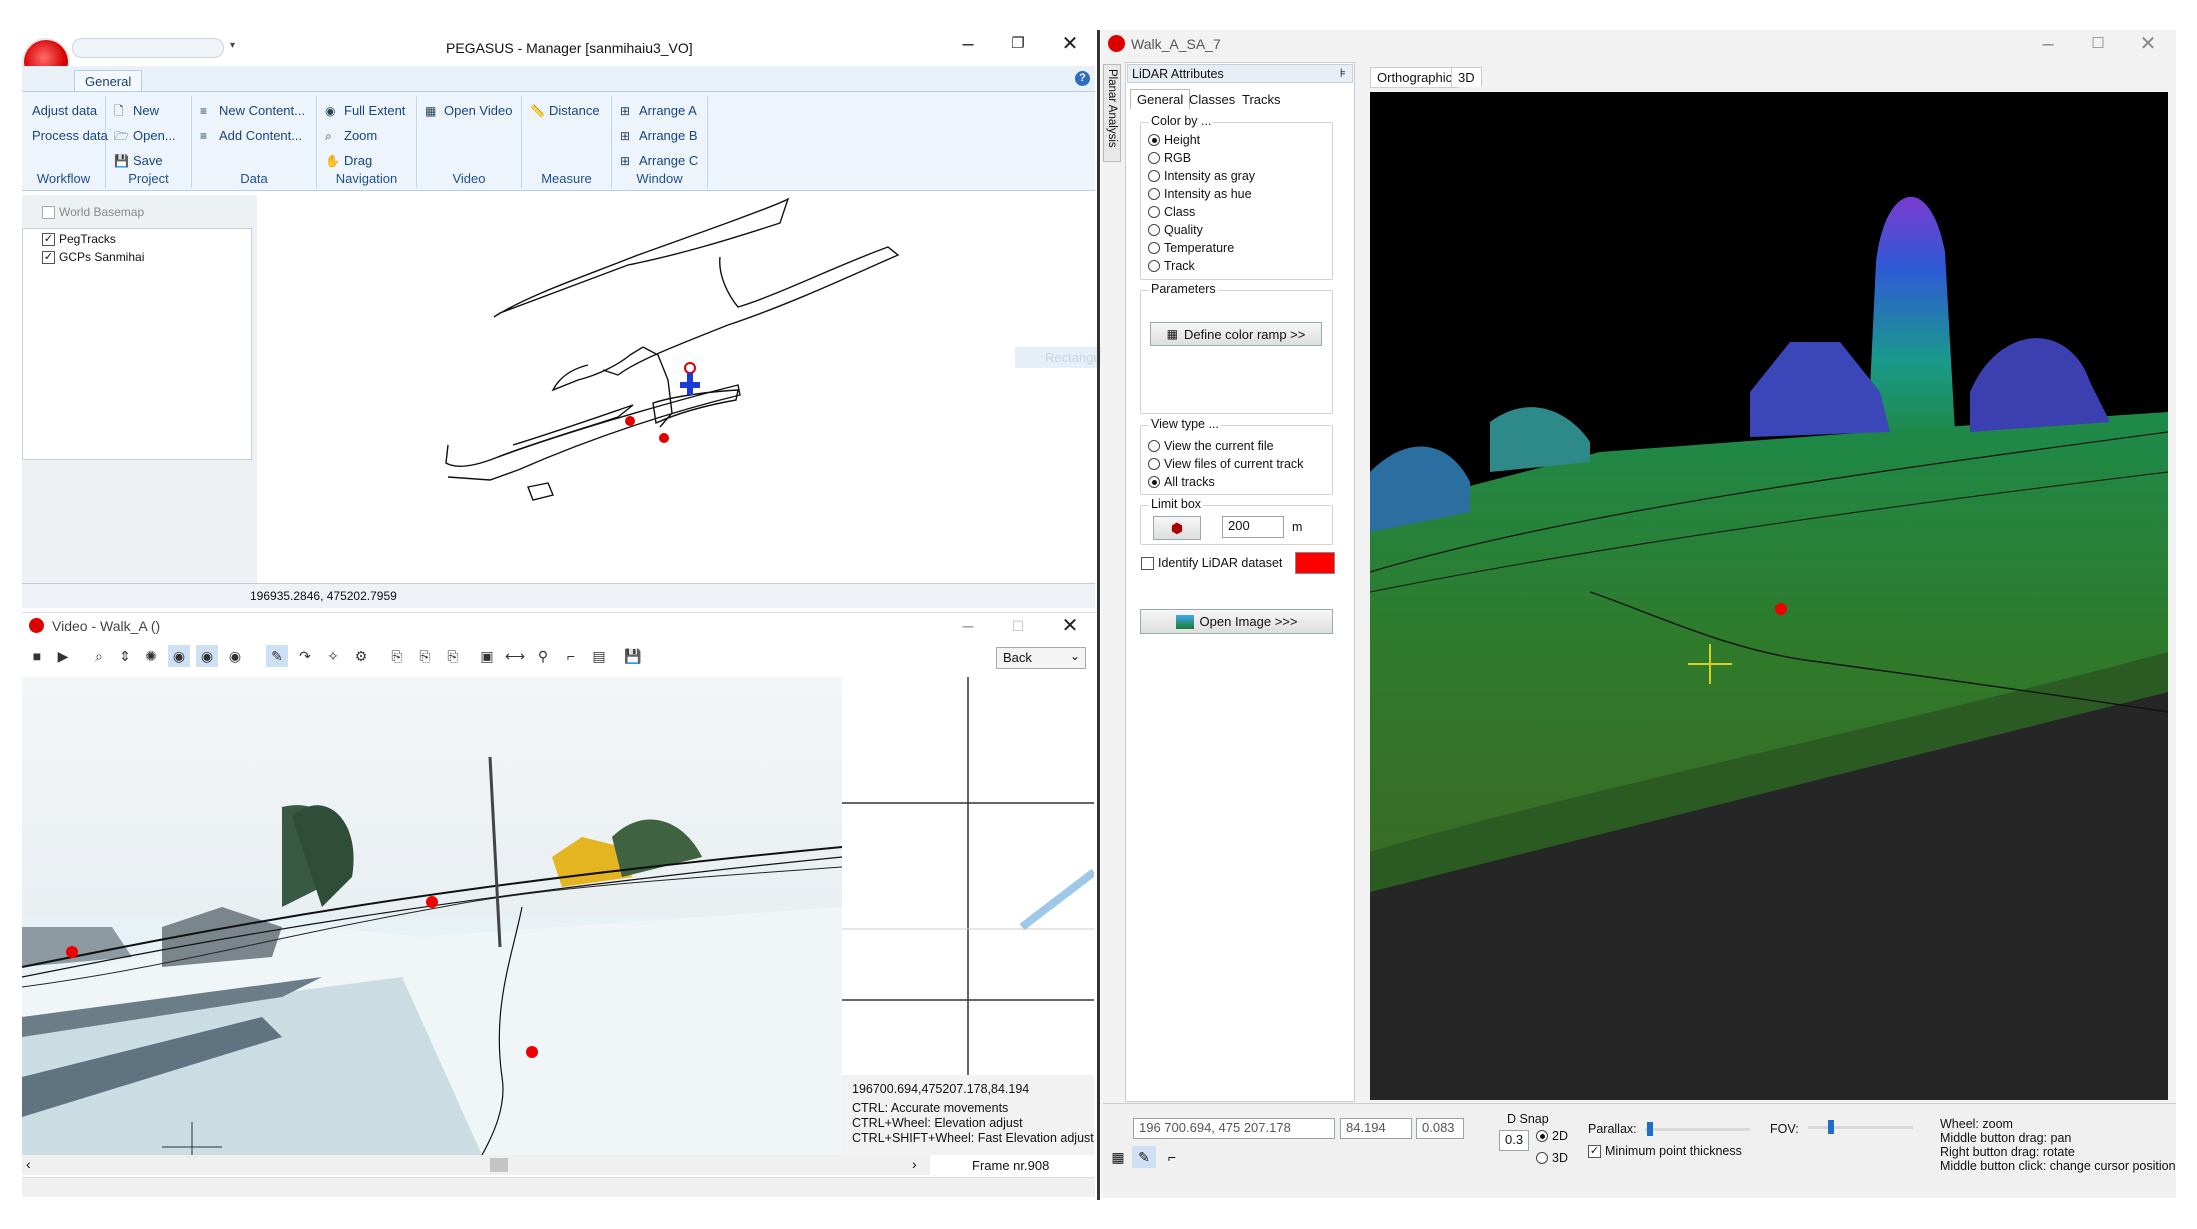  Describe the element at coordinates (968, 876) in the screenshot. I see `video-side-view` at that location.